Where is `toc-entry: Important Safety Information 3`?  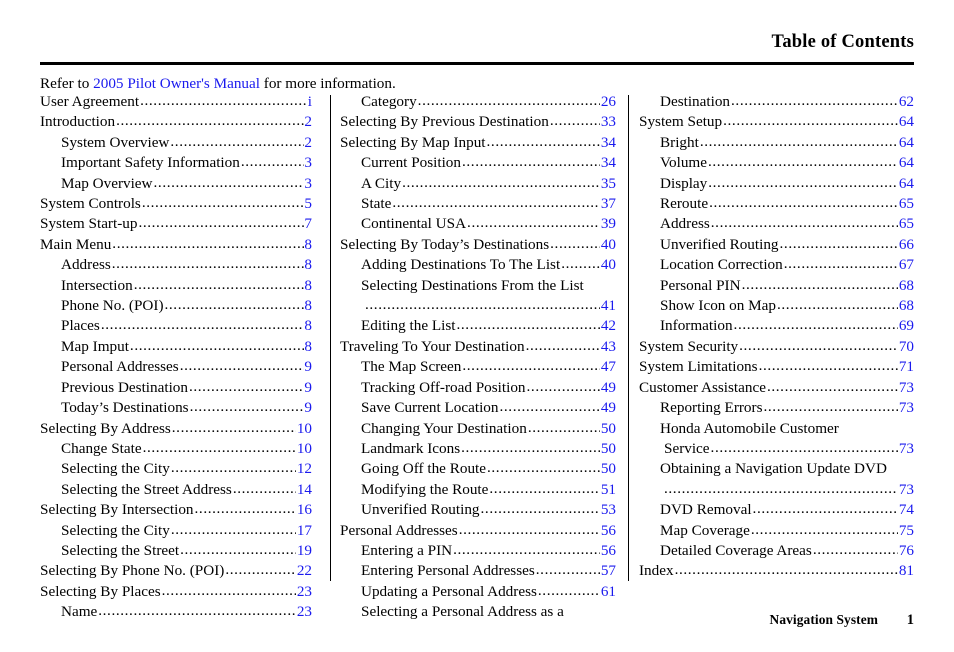 toc-entry: Important Safety Information 3 is located at coordinates (176, 163).